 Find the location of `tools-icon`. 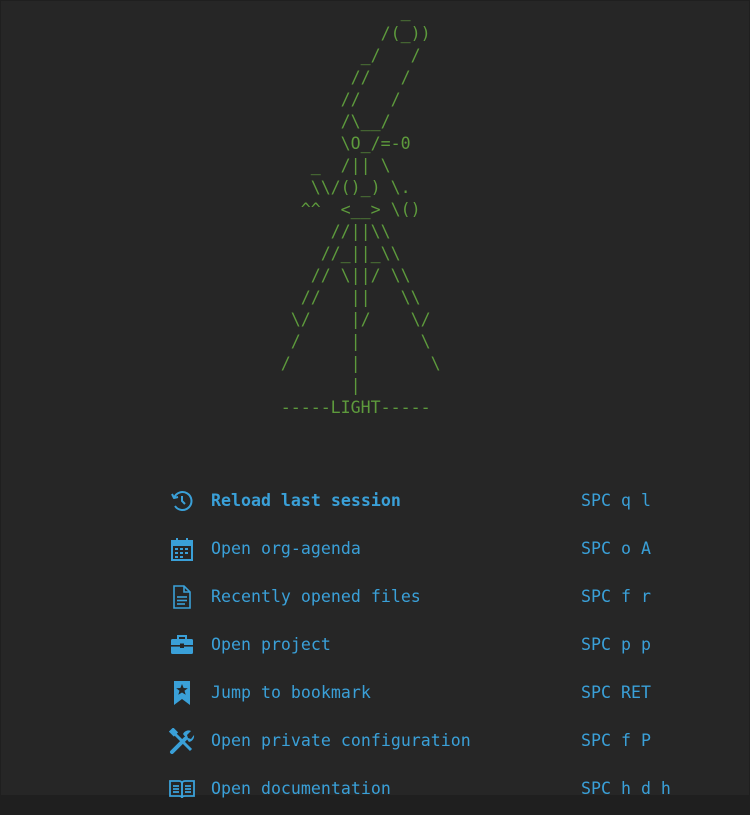

tools-icon is located at coordinates (182, 741).